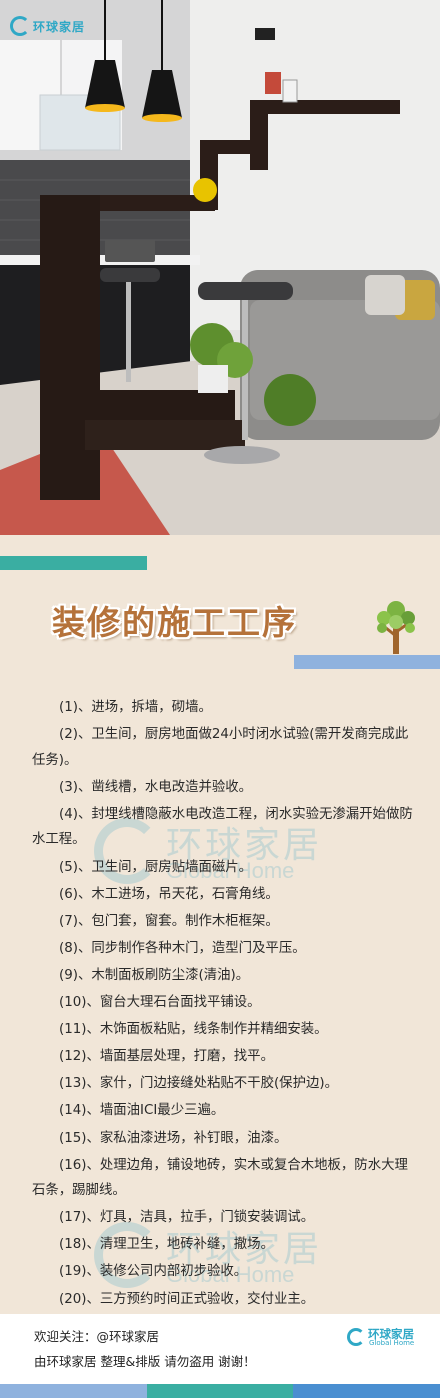 The image size is (440, 1398). What do you see at coordinates (97, 1336) in the screenshot?
I see `follow-text: 欢迎关注：@环球家居` at bounding box center [97, 1336].